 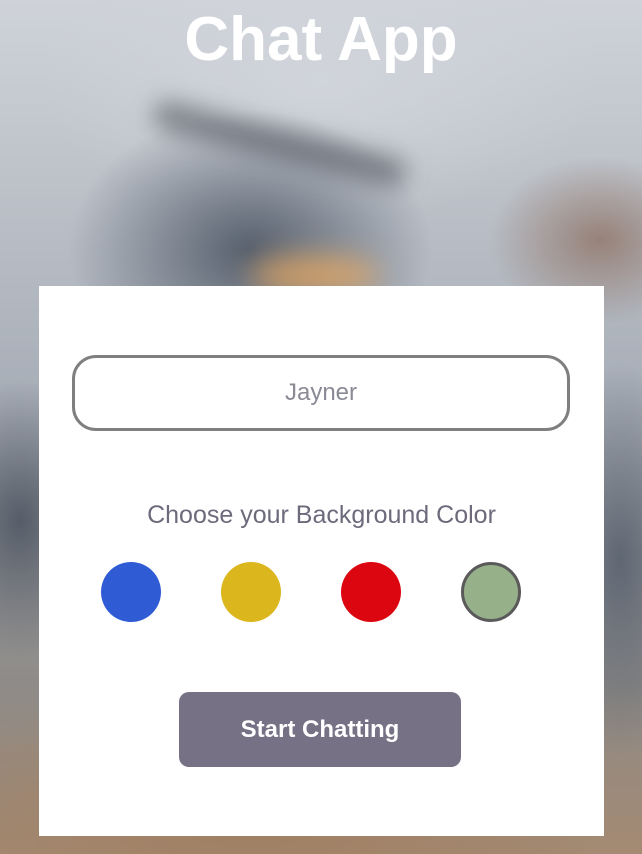 I want to click on color-swatch-green, so click(x=491, y=592).